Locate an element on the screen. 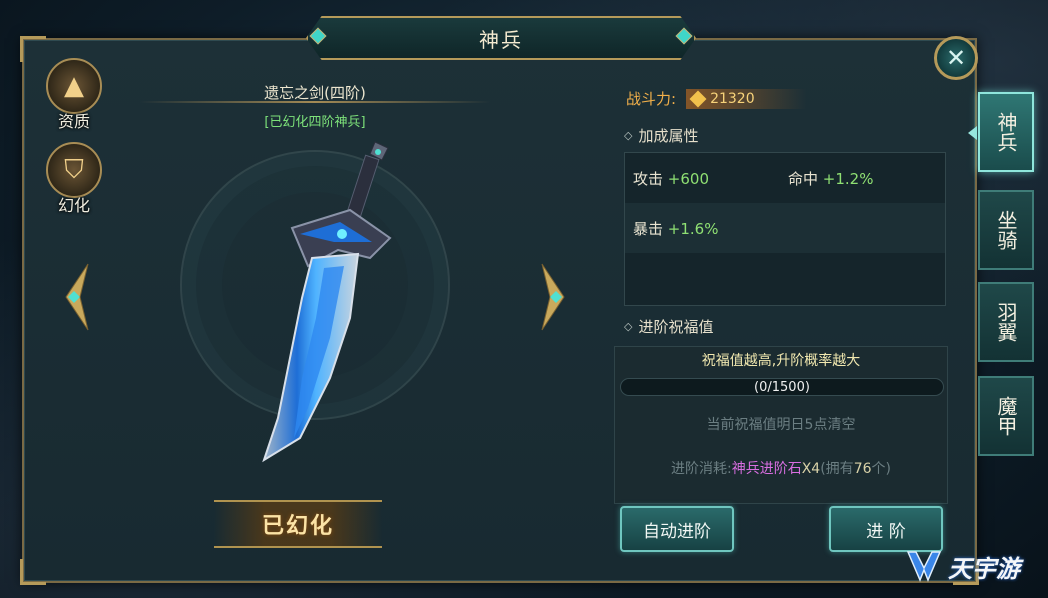 This screenshot has width=1048, height=598. table-row is located at coordinates (785, 278).